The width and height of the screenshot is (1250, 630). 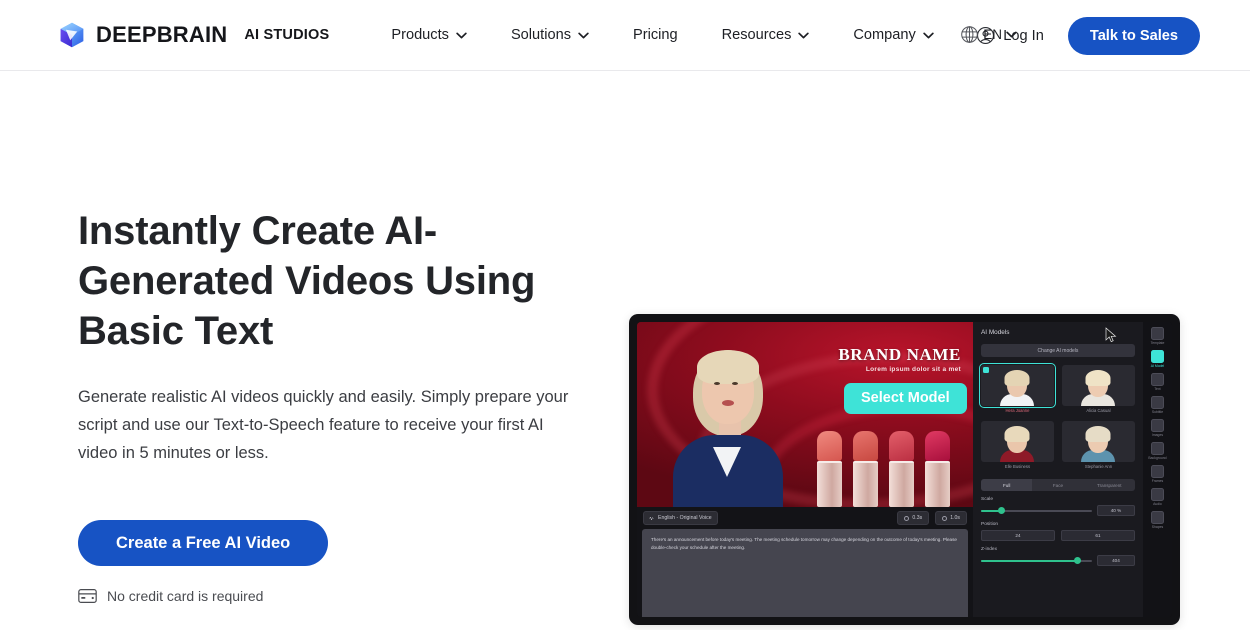 What do you see at coordinates (1058, 350) in the screenshot?
I see `change-ai-models-button: Change AI models` at bounding box center [1058, 350].